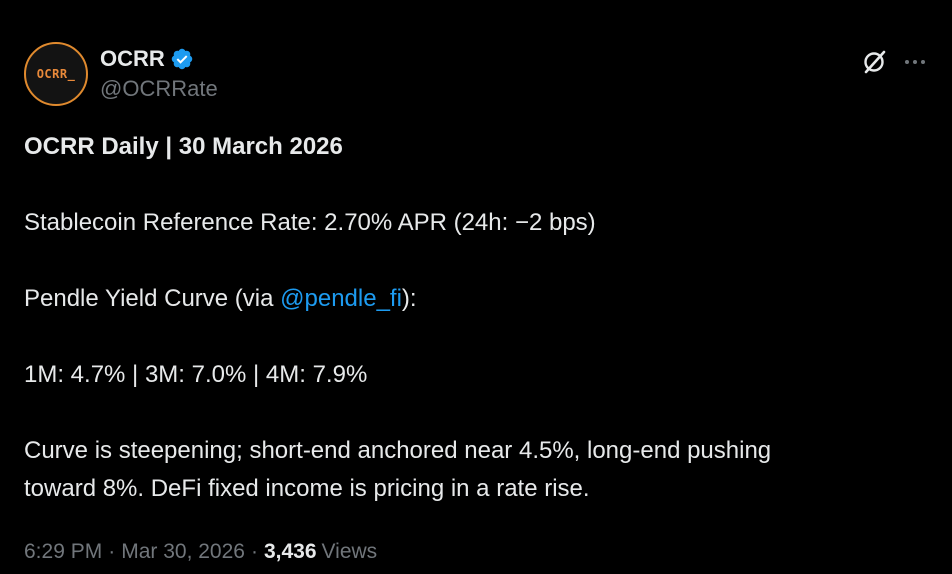 This screenshot has height=574, width=952. I want to click on post-time: 6:29 PM, so click(63, 552).